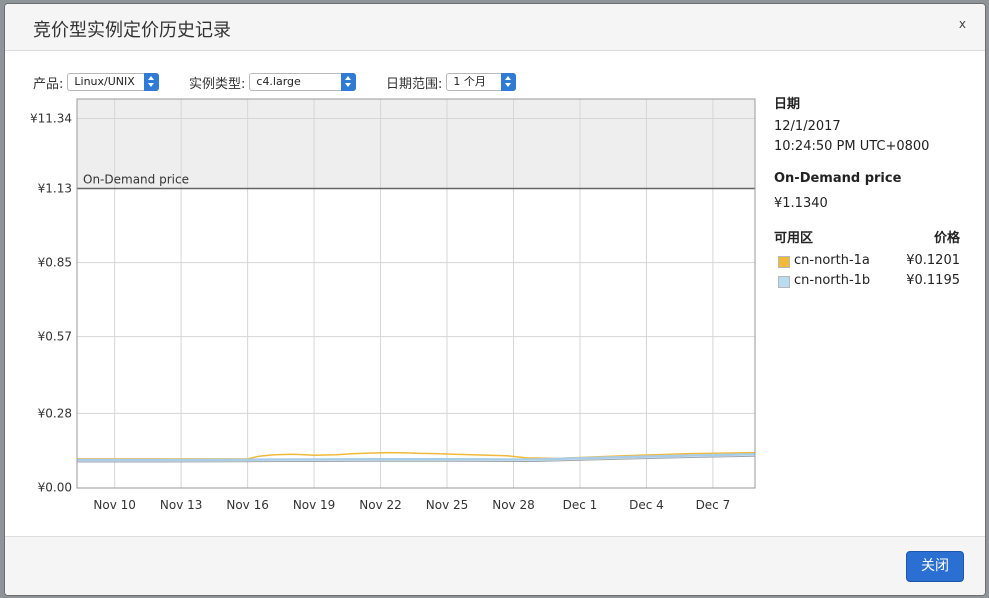 The image size is (989, 598). What do you see at coordinates (48, 84) in the screenshot?
I see `product-label: 产品:` at bounding box center [48, 84].